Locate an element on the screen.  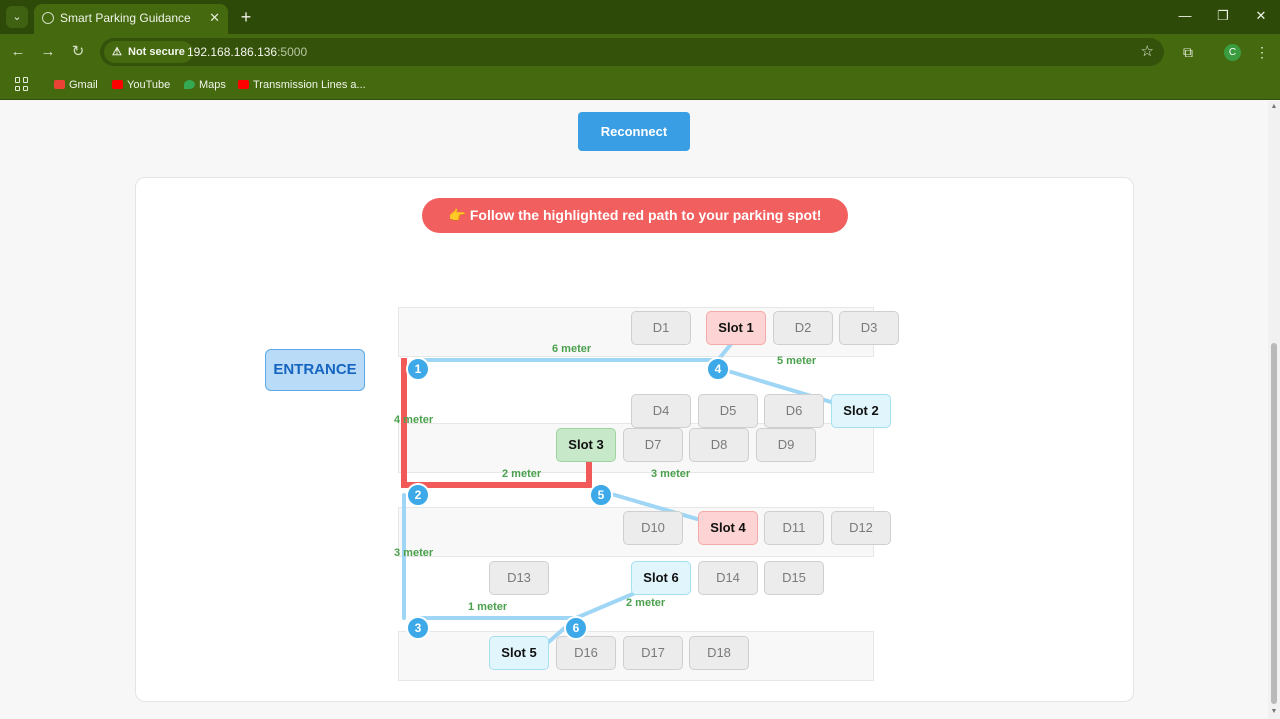
slot-d11: D11 is located at coordinates (794, 528).